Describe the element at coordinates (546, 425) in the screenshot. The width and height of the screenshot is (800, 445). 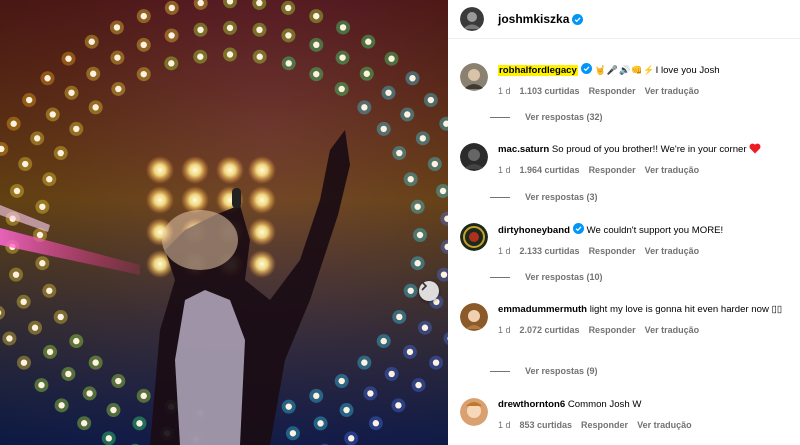
I see `likes-count: 853 curtidas` at that location.